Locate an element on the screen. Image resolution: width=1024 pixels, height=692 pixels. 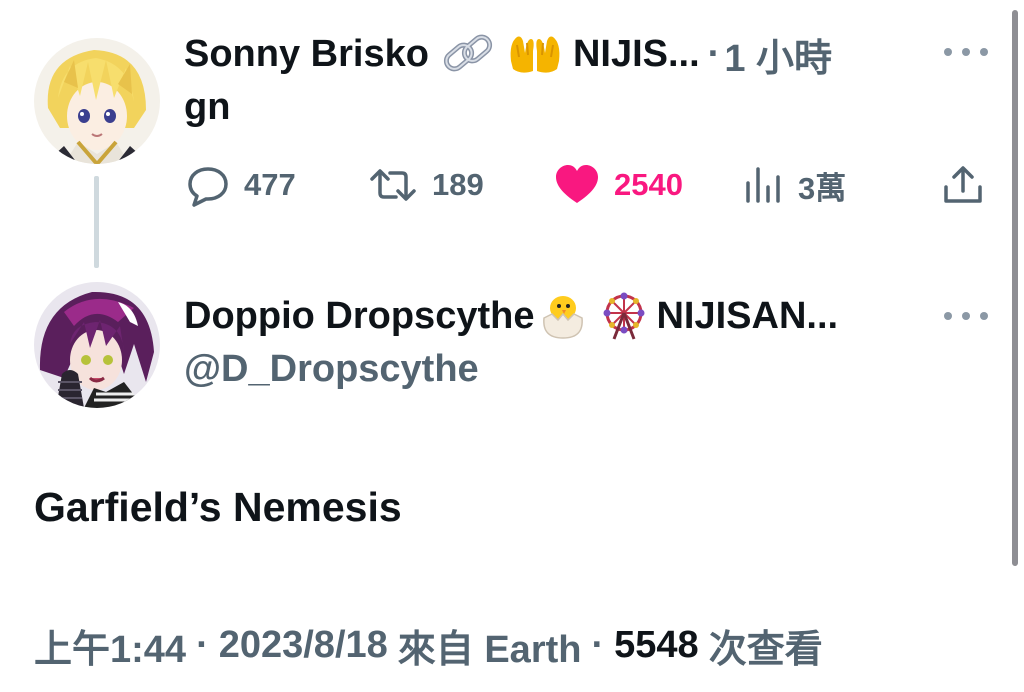
reply-tweet-actions: 477 189 2540 3萬 is located at coordinates (584, 185).